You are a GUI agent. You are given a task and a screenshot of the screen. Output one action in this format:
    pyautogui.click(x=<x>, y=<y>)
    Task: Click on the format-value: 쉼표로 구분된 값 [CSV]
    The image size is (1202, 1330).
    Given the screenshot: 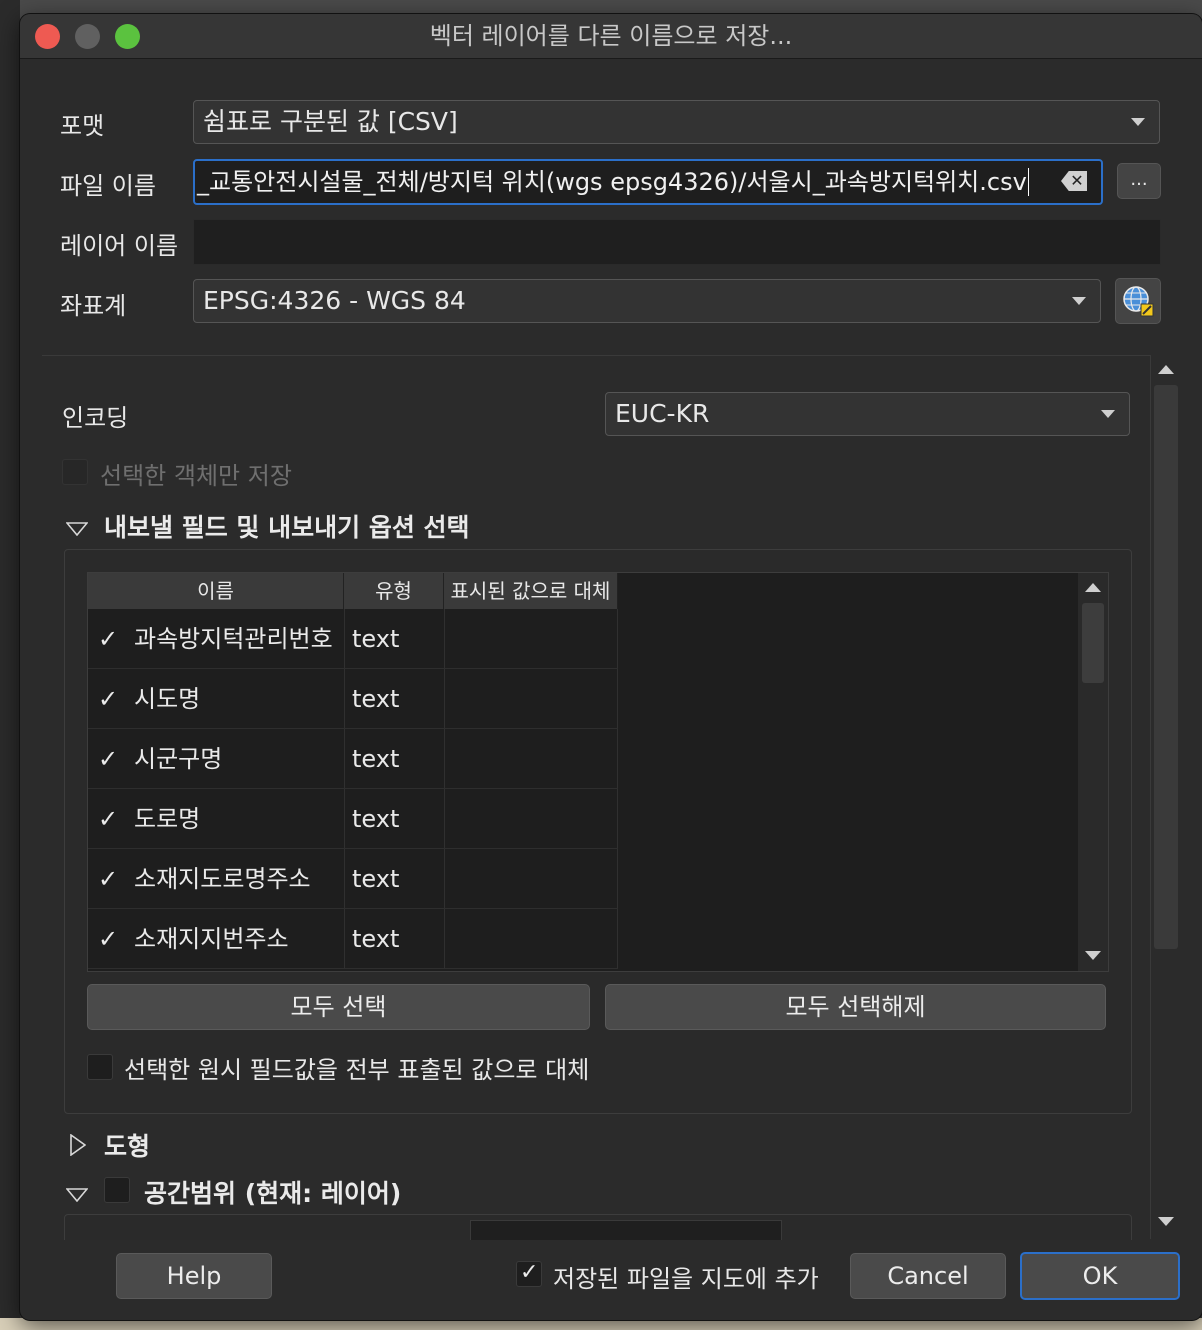 What is the action you would take?
    pyautogui.click(x=330, y=121)
    